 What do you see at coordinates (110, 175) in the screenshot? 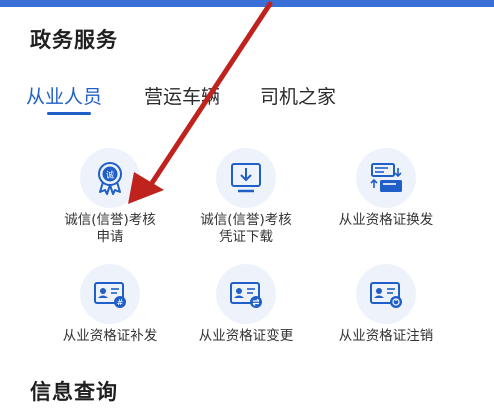
I see `svg-text: 诚` at bounding box center [110, 175].